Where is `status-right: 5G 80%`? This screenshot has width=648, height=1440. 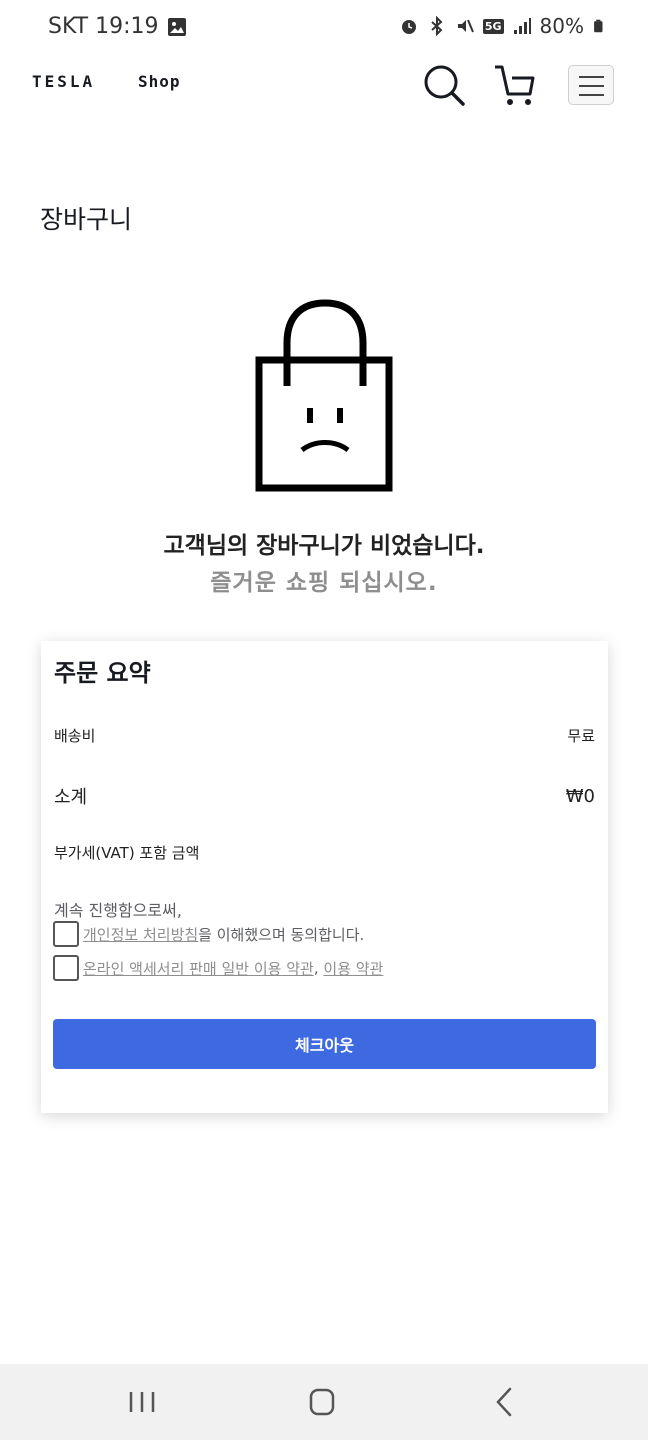
status-right: 5G 80% is located at coordinates (502, 26).